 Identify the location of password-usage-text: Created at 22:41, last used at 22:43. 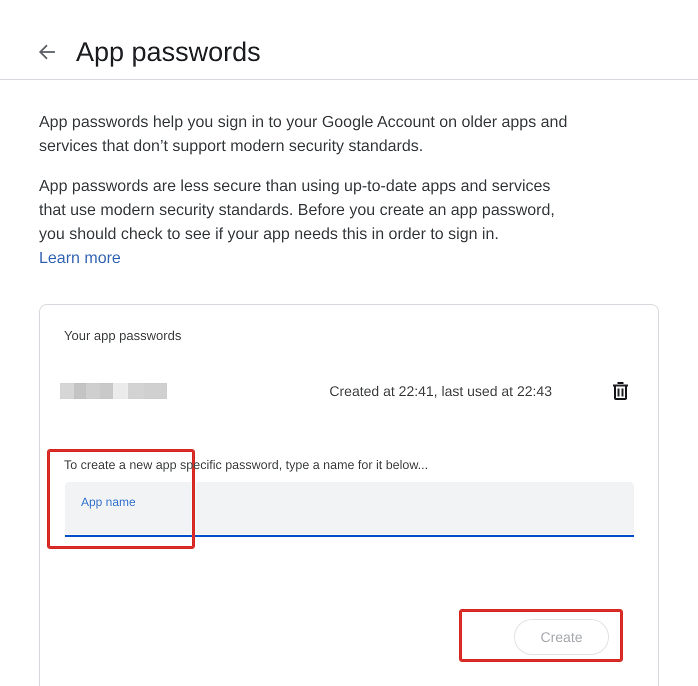
(440, 391).